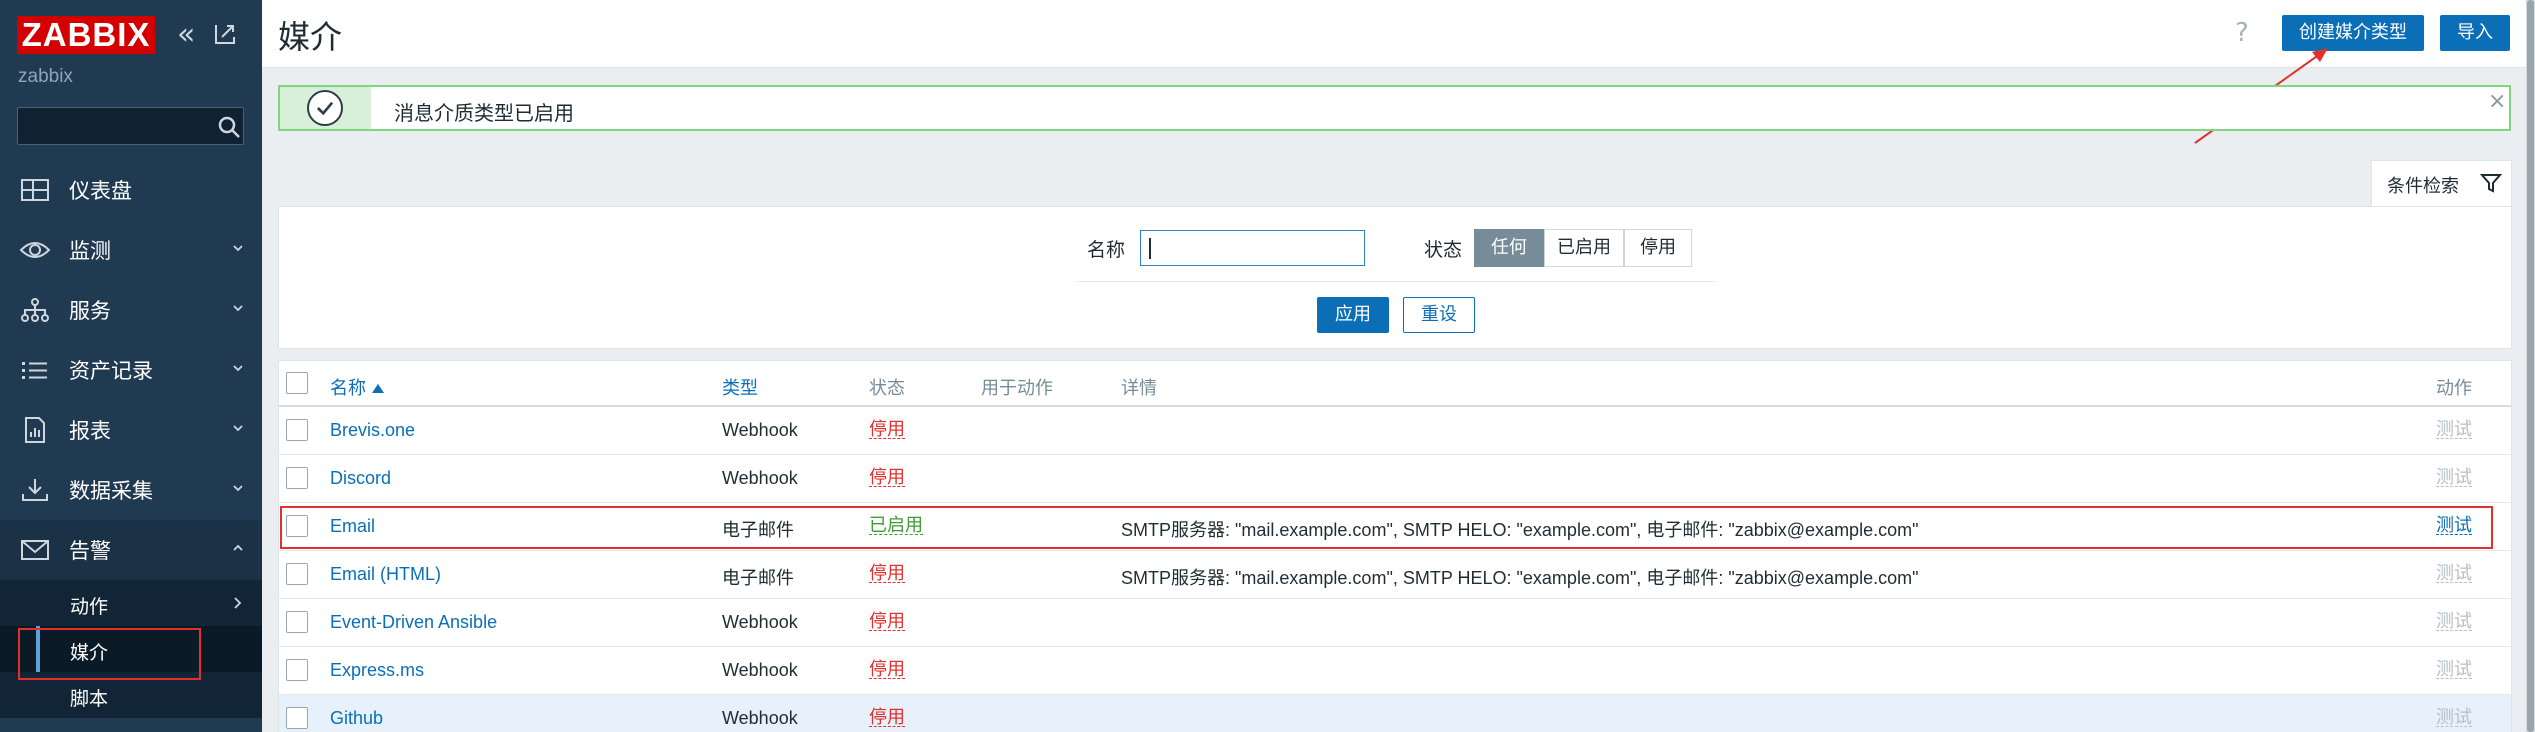  Describe the element at coordinates (1658, 248) in the screenshot. I see `status-disabled-toggle: 停用` at that location.